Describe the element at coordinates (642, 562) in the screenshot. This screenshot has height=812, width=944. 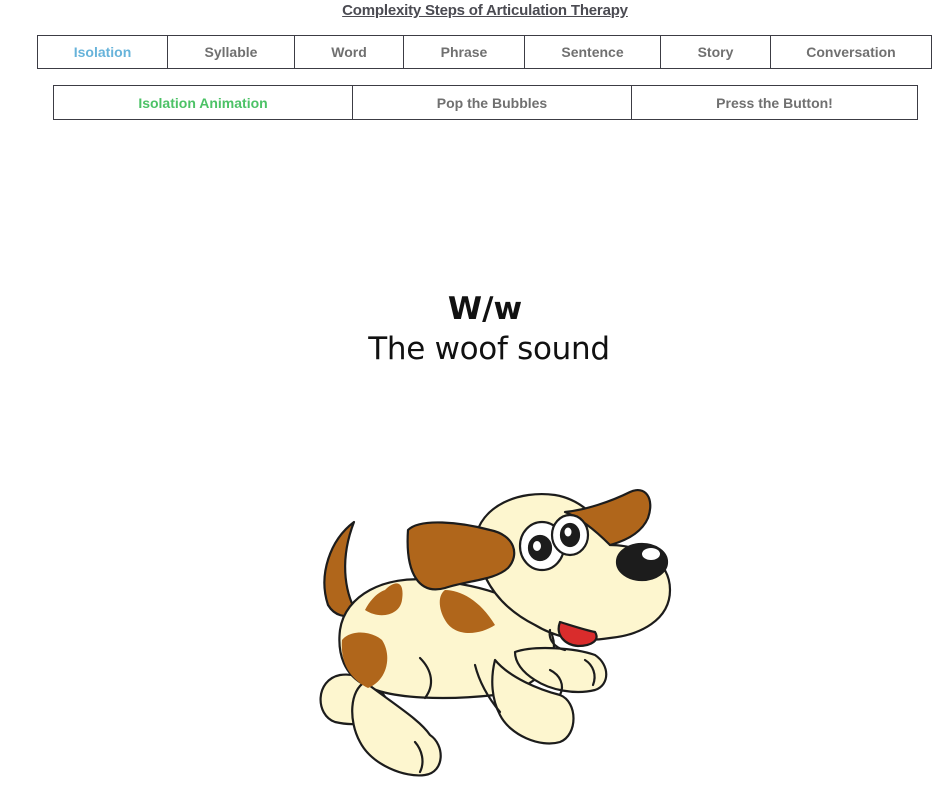
I see `dog-nose` at that location.